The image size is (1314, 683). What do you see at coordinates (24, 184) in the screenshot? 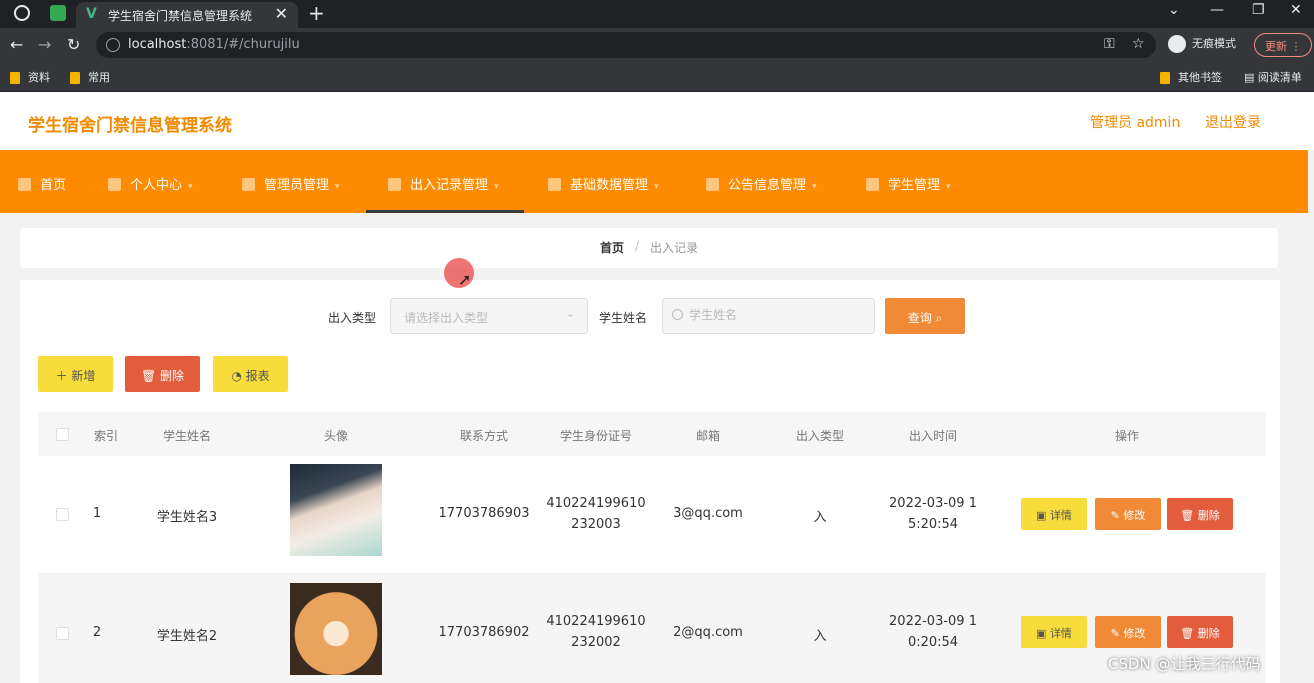
I see `home-icon` at bounding box center [24, 184].